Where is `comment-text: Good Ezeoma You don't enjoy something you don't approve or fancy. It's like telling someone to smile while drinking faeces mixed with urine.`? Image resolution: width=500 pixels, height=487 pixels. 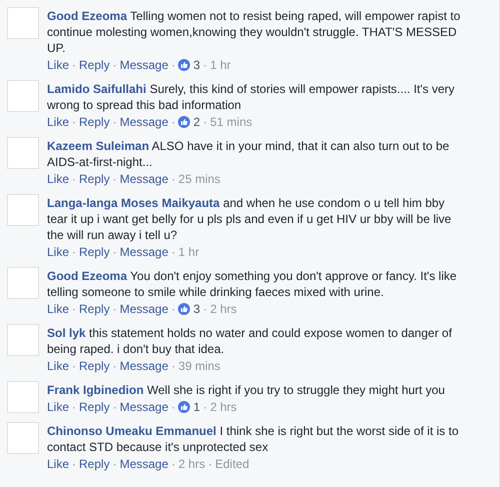 comment-text: Good Ezeoma You don't enjoy something you don't approve or fancy. It's like telling someone to smile while drinking faeces mixed with urine. is located at coordinates (252, 284).